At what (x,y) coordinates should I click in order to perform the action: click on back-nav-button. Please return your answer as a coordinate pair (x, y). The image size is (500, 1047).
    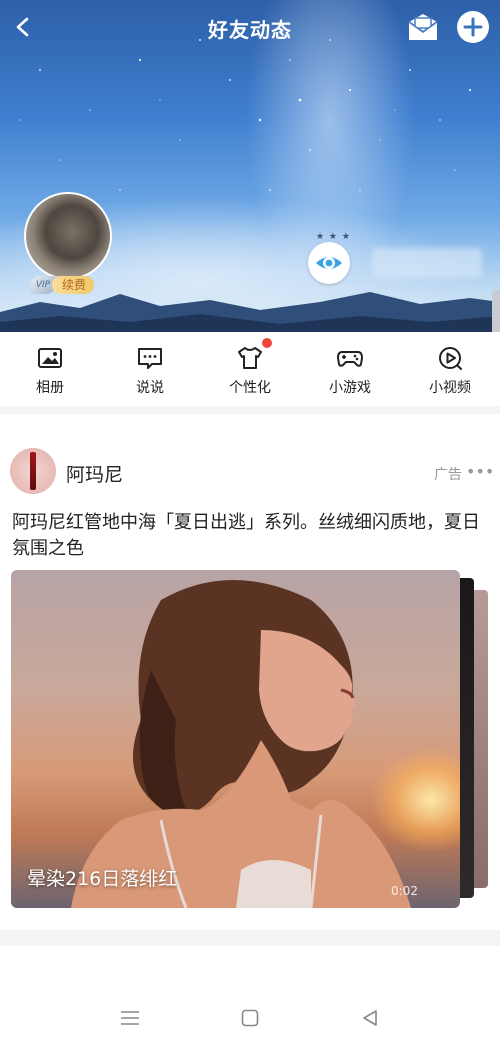
    Looking at the image, I should click on (370, 1018).